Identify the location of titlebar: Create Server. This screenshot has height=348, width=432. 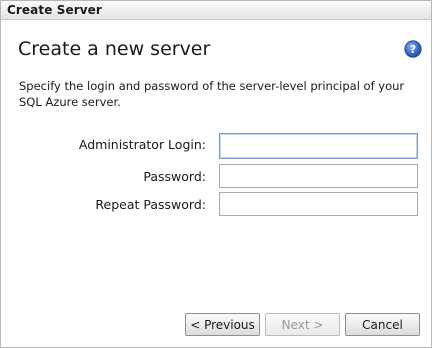
(216, 10).